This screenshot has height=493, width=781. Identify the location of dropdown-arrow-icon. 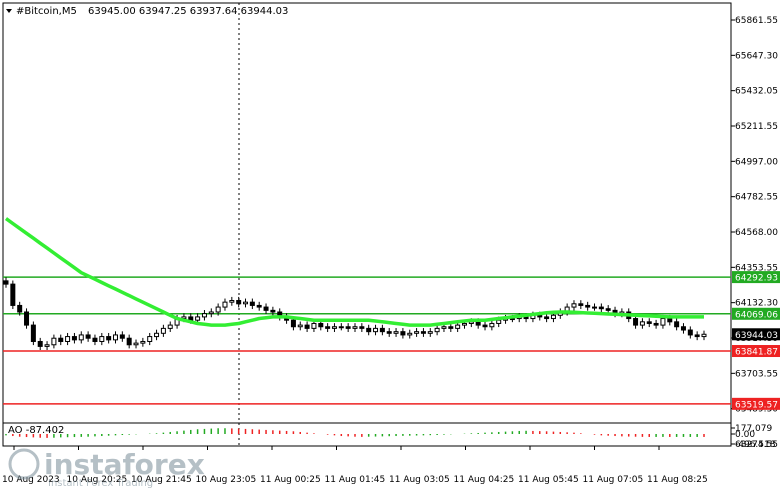
(9, 11).